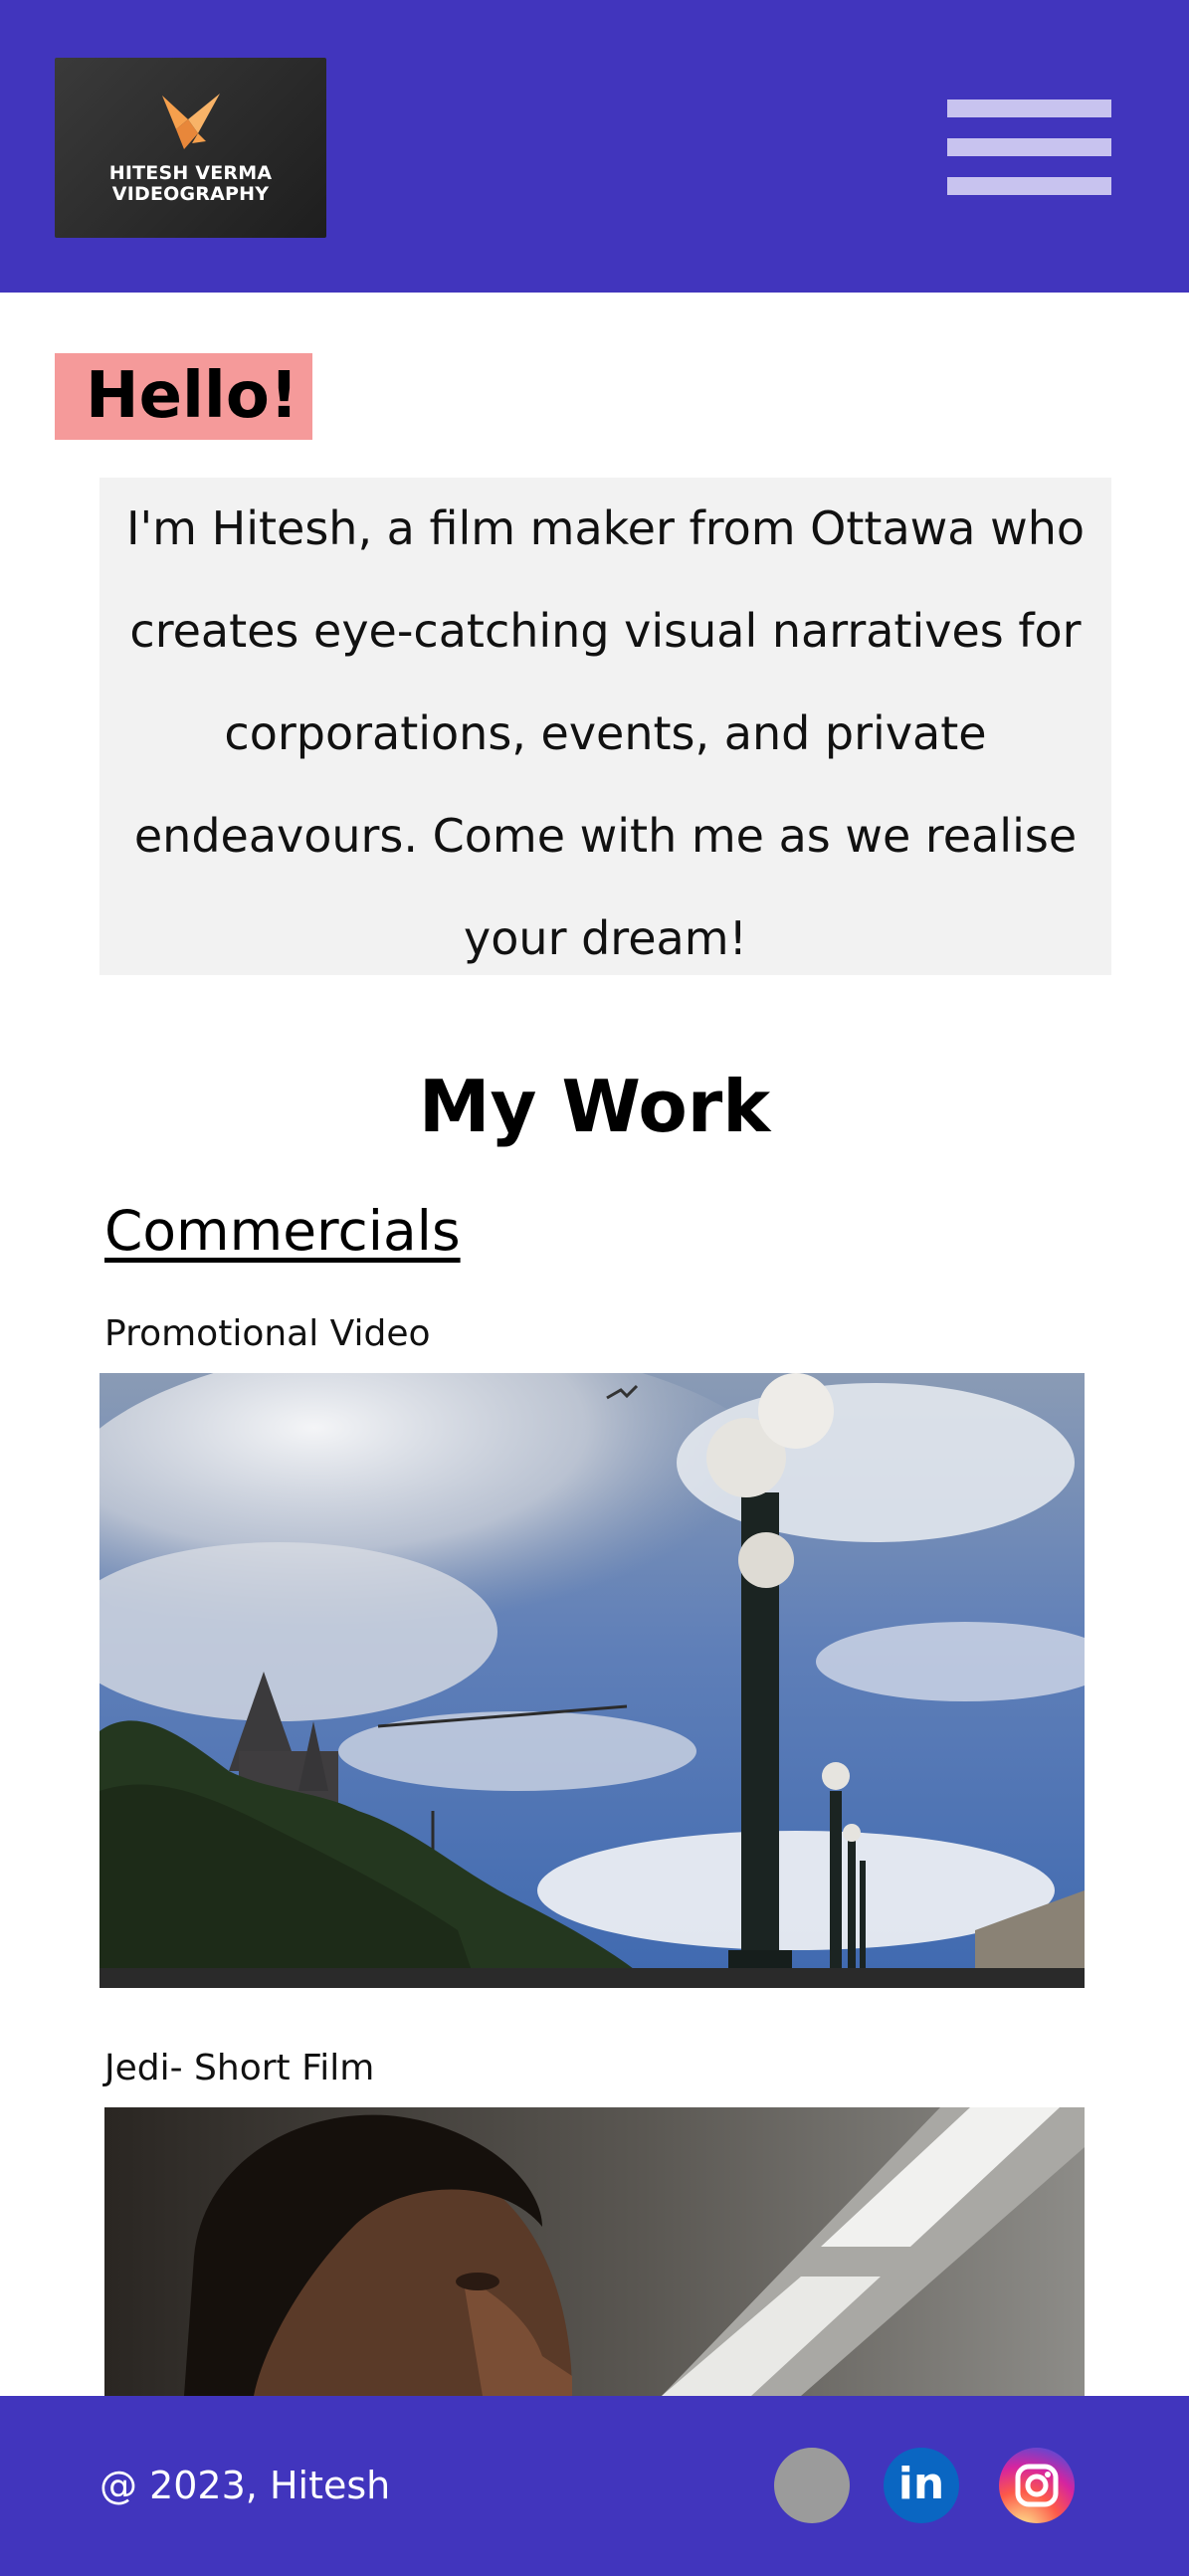  What do you see at coordinates (594, 2486) in the screenshot?
I see `site-footer: @ 2023, Hitesh in` at bounding box center [594, 2486].